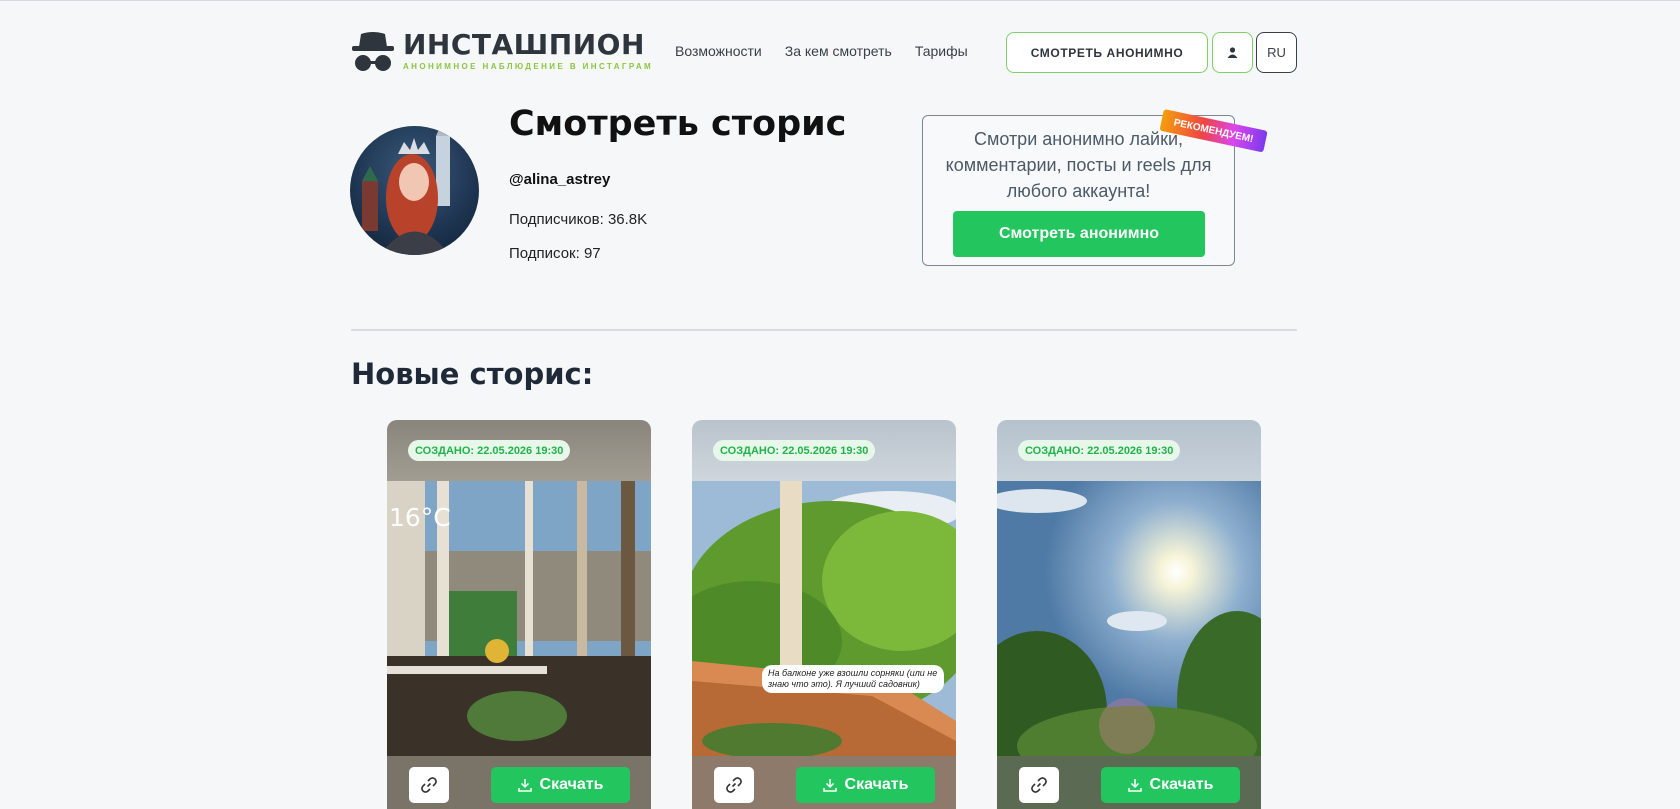 This screenshot has height=809, width=1680. I want to click on watch-anonymously-button: СМОТРЕТЬ АНОНИМНО, so click(1107, 52).